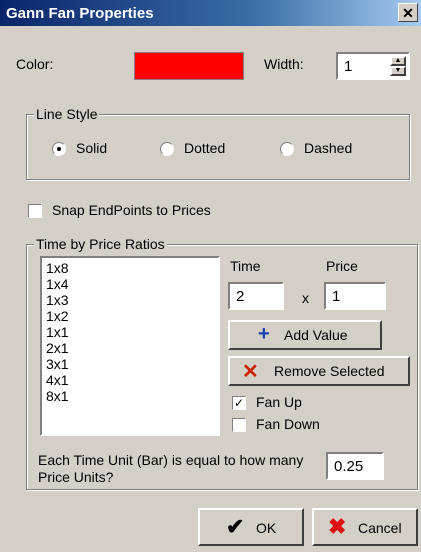  What do you see at coordinates (240, 296) in the screenshot?
I see `time-value: 2` at bounding box center [240, 296].